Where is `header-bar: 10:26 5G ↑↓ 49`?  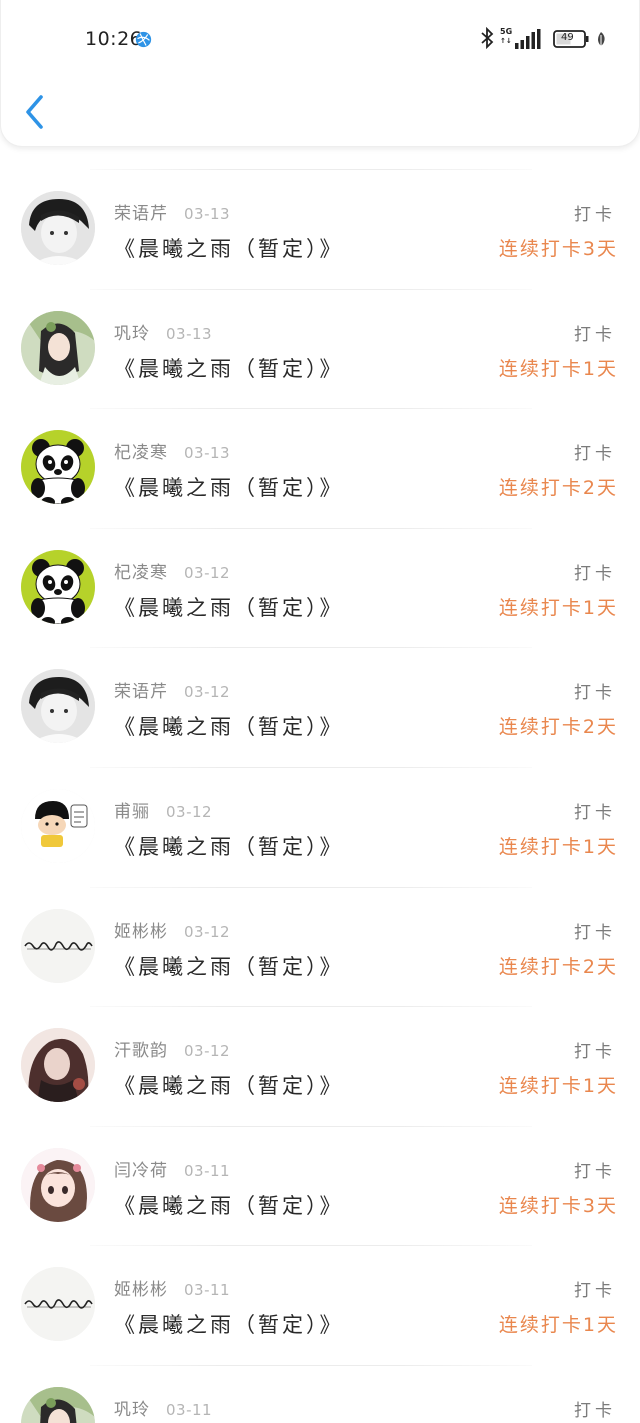
header-bar: 10:26 5G ↑↓ 49 is located at coordinates (320, 73).